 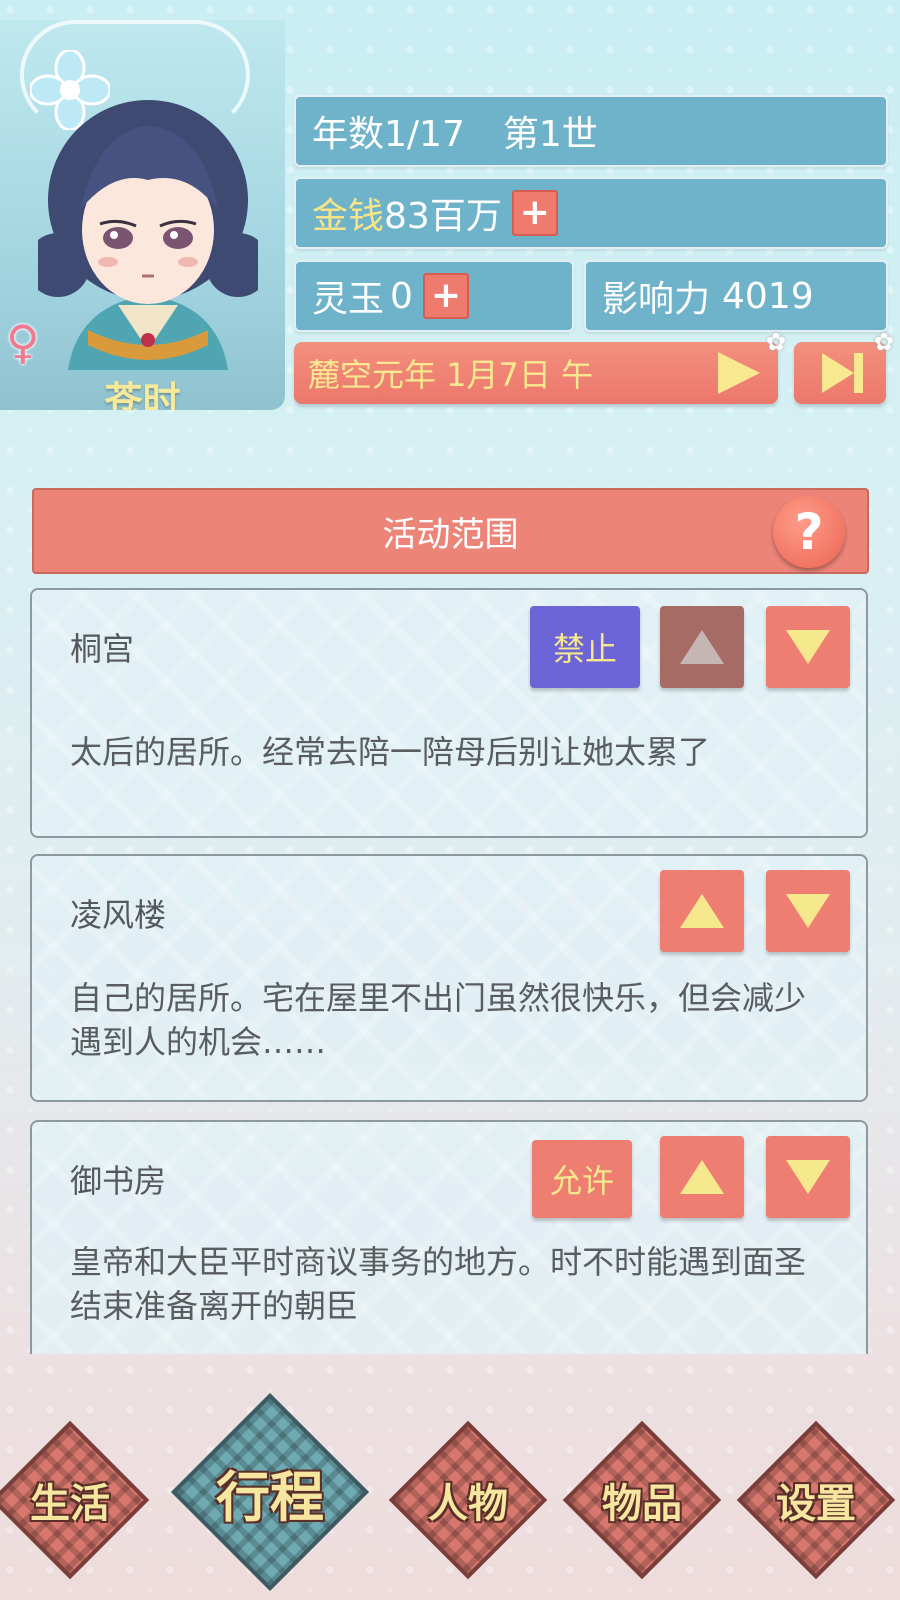 What do you see at coordinates (348, 299) in the screenshot?
I see `jade-label: 灵玉` at bounding box center [348, 299].